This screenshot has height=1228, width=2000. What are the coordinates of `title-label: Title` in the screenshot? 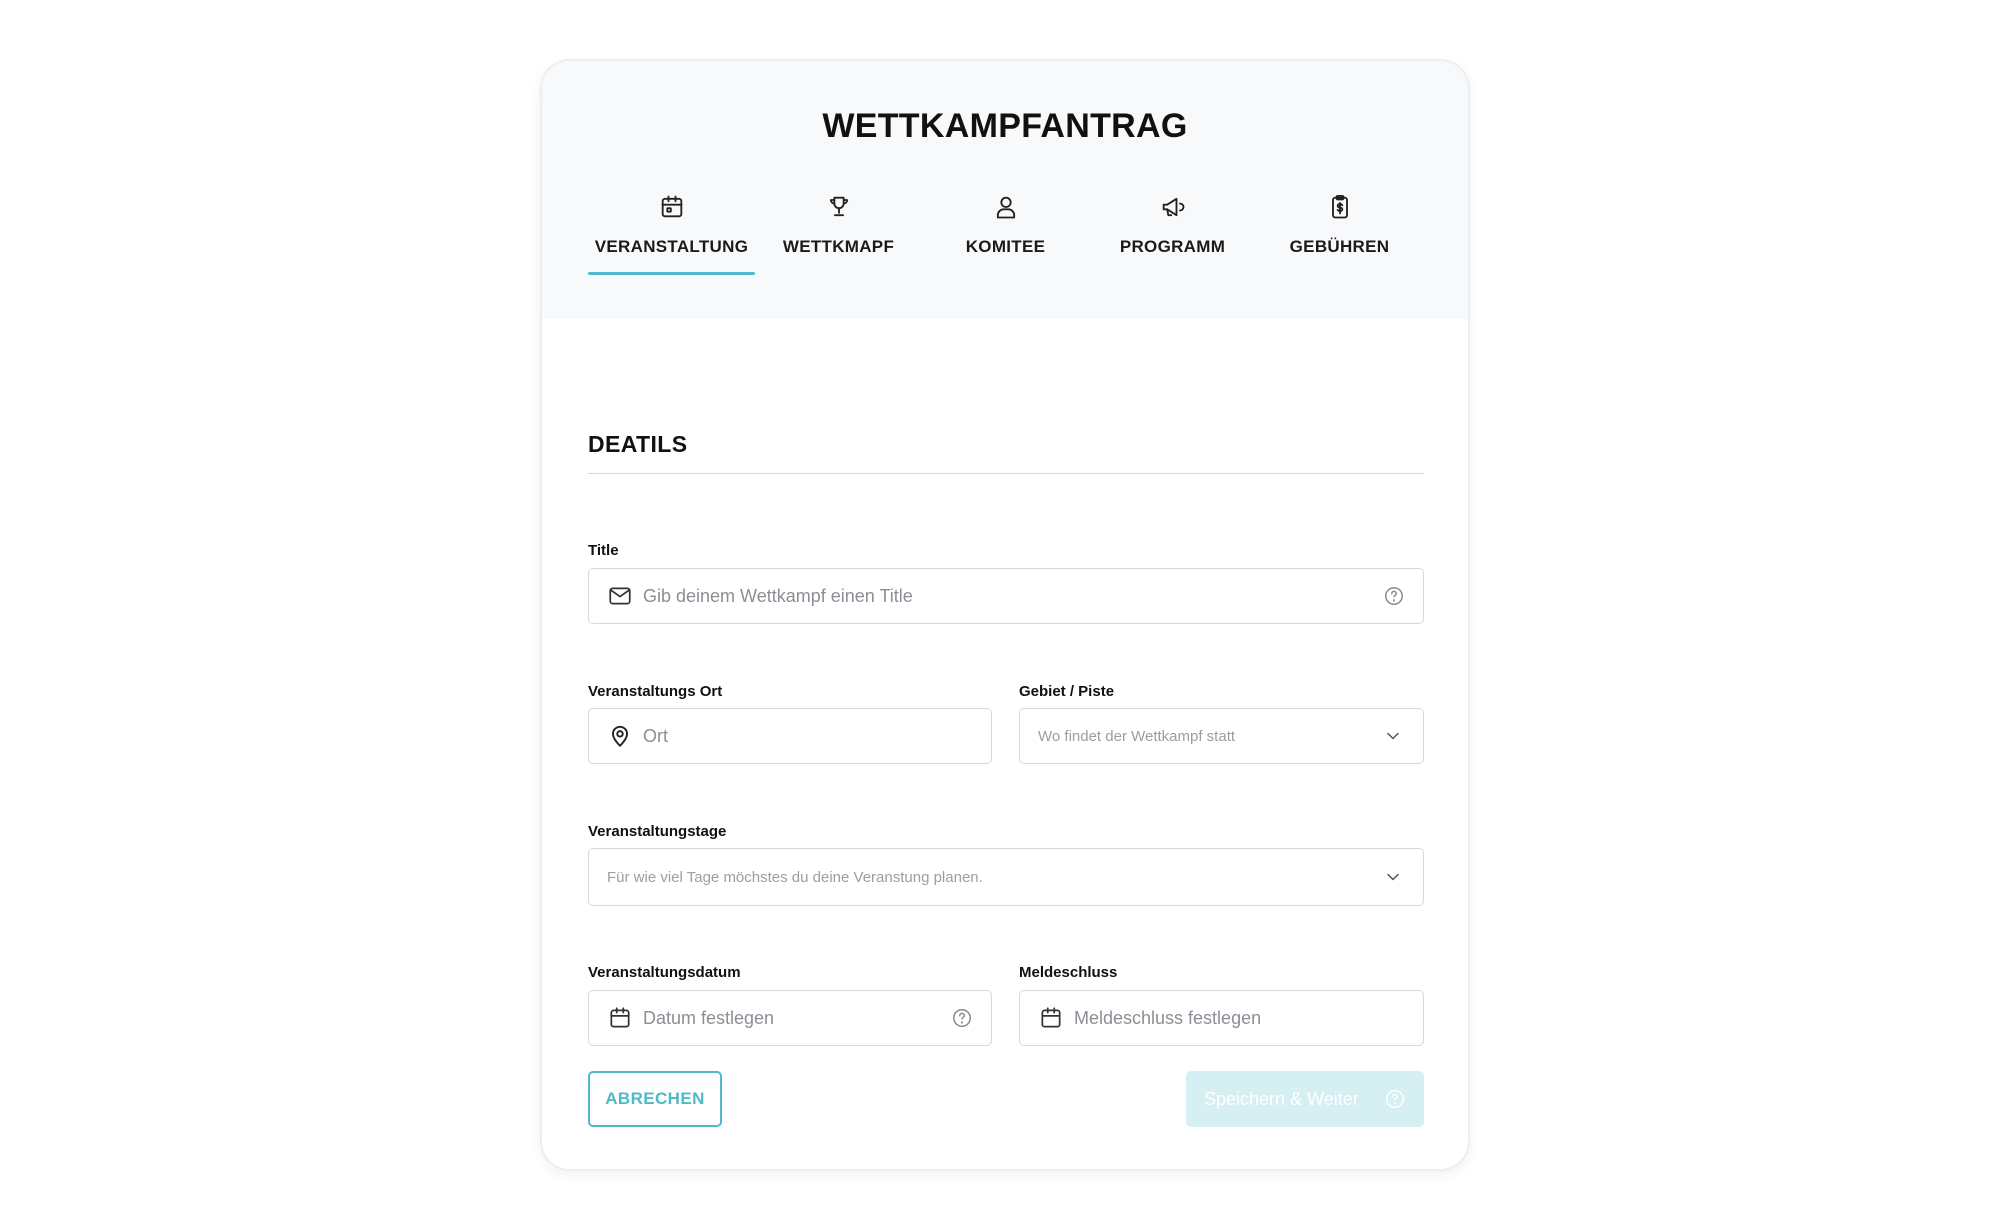 It's located at (603, 550).